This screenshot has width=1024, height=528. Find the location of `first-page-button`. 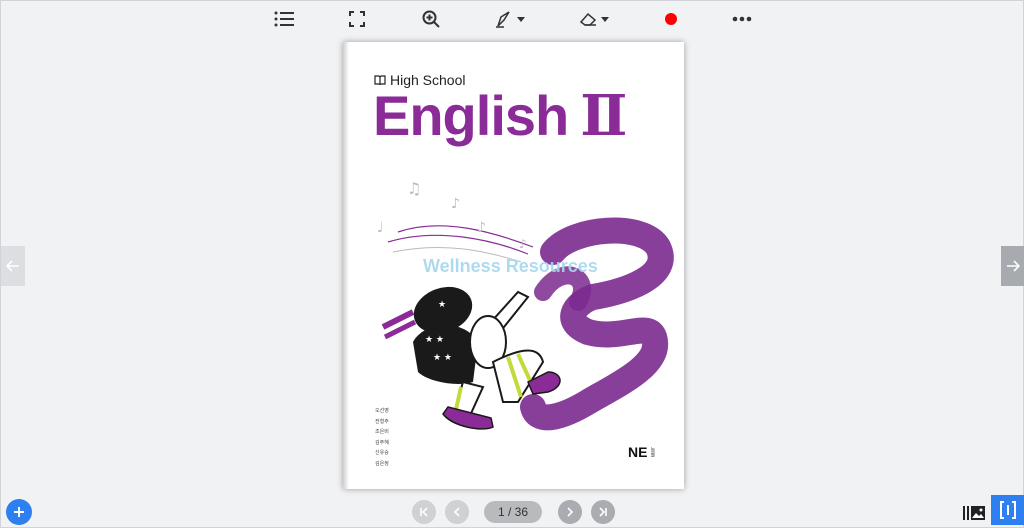

first-page-button is located at coordinates (424, 512).